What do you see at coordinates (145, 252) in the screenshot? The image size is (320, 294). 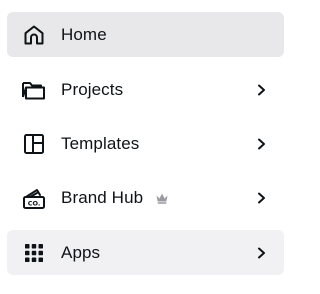 I see `nav-item-apps: Apps` at bounding box center [145, 252].